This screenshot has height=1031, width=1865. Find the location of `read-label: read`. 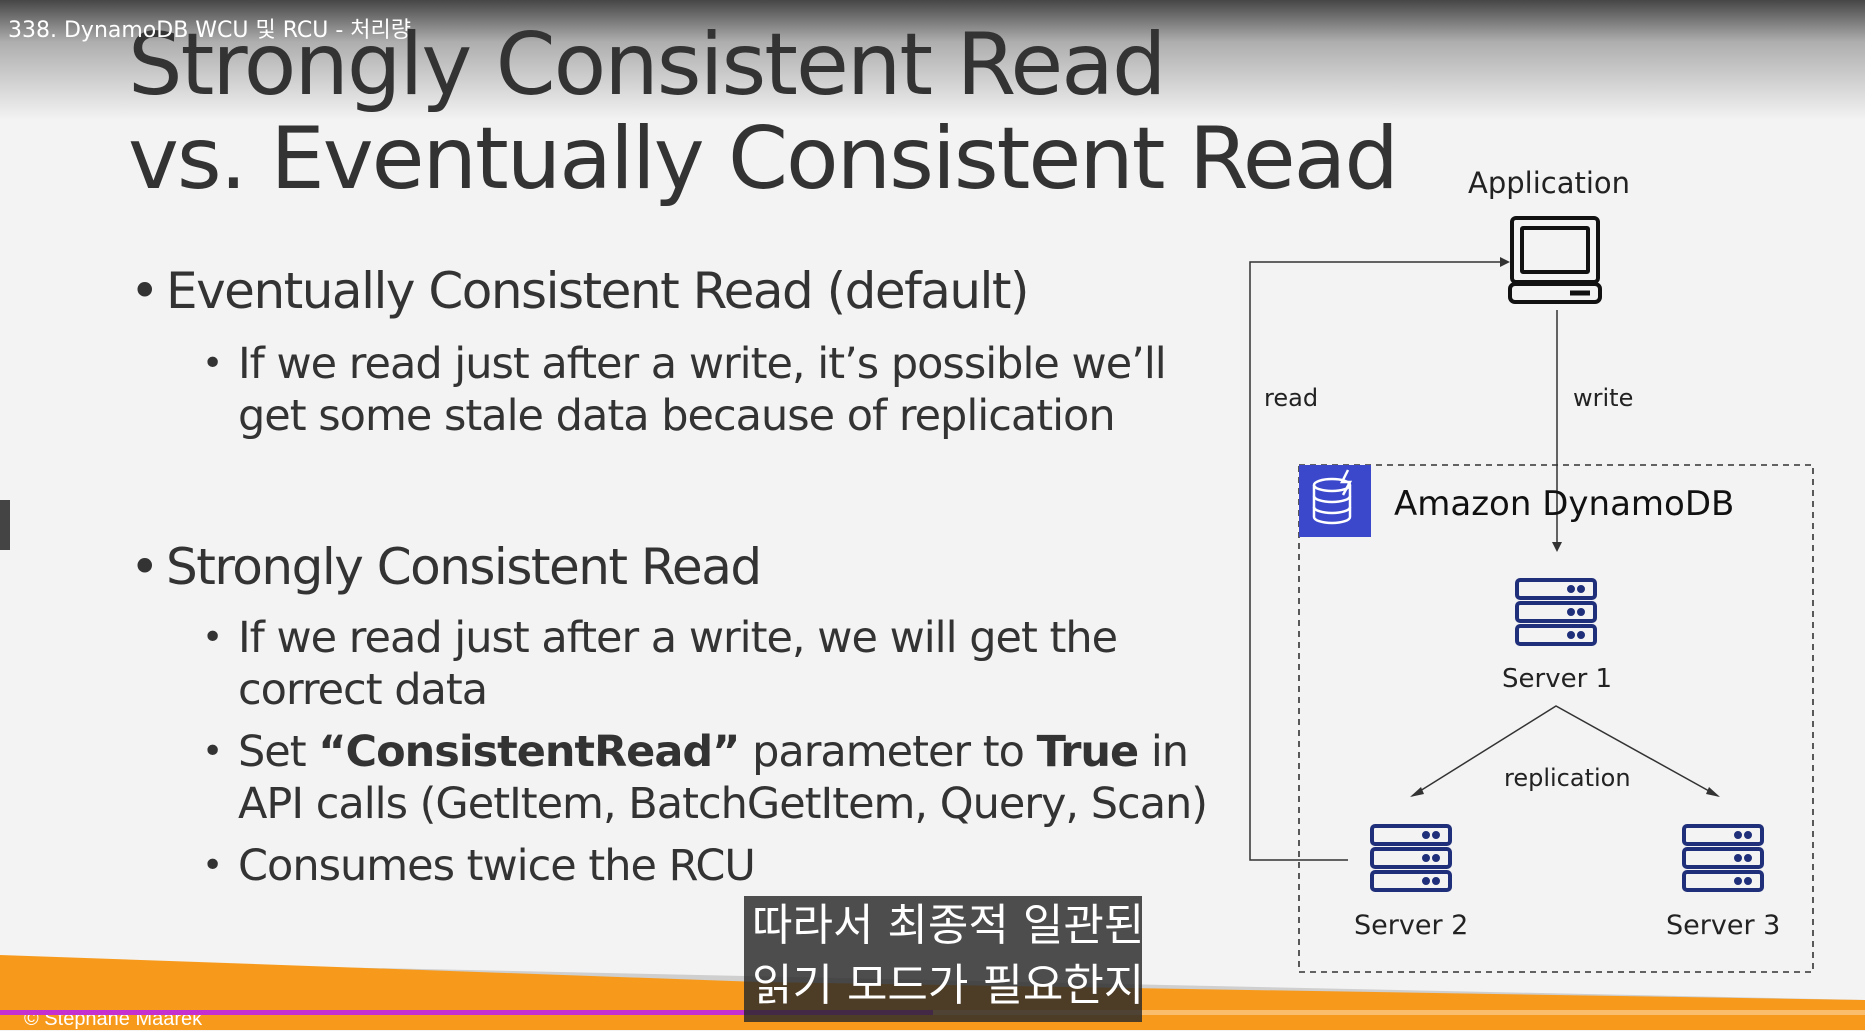

read-label: read is located at coordinates (1291, 398).